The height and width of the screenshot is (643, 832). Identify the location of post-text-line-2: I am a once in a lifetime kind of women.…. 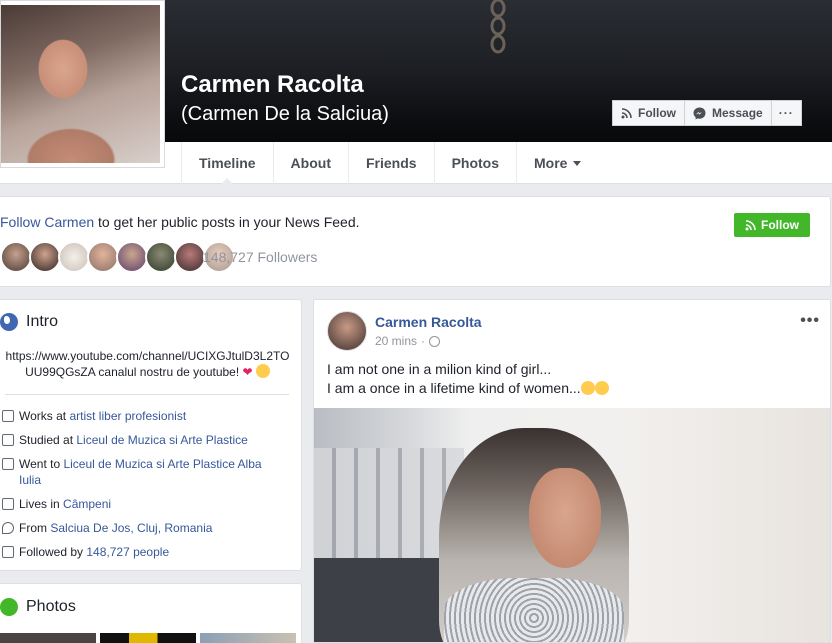
(454, 388).